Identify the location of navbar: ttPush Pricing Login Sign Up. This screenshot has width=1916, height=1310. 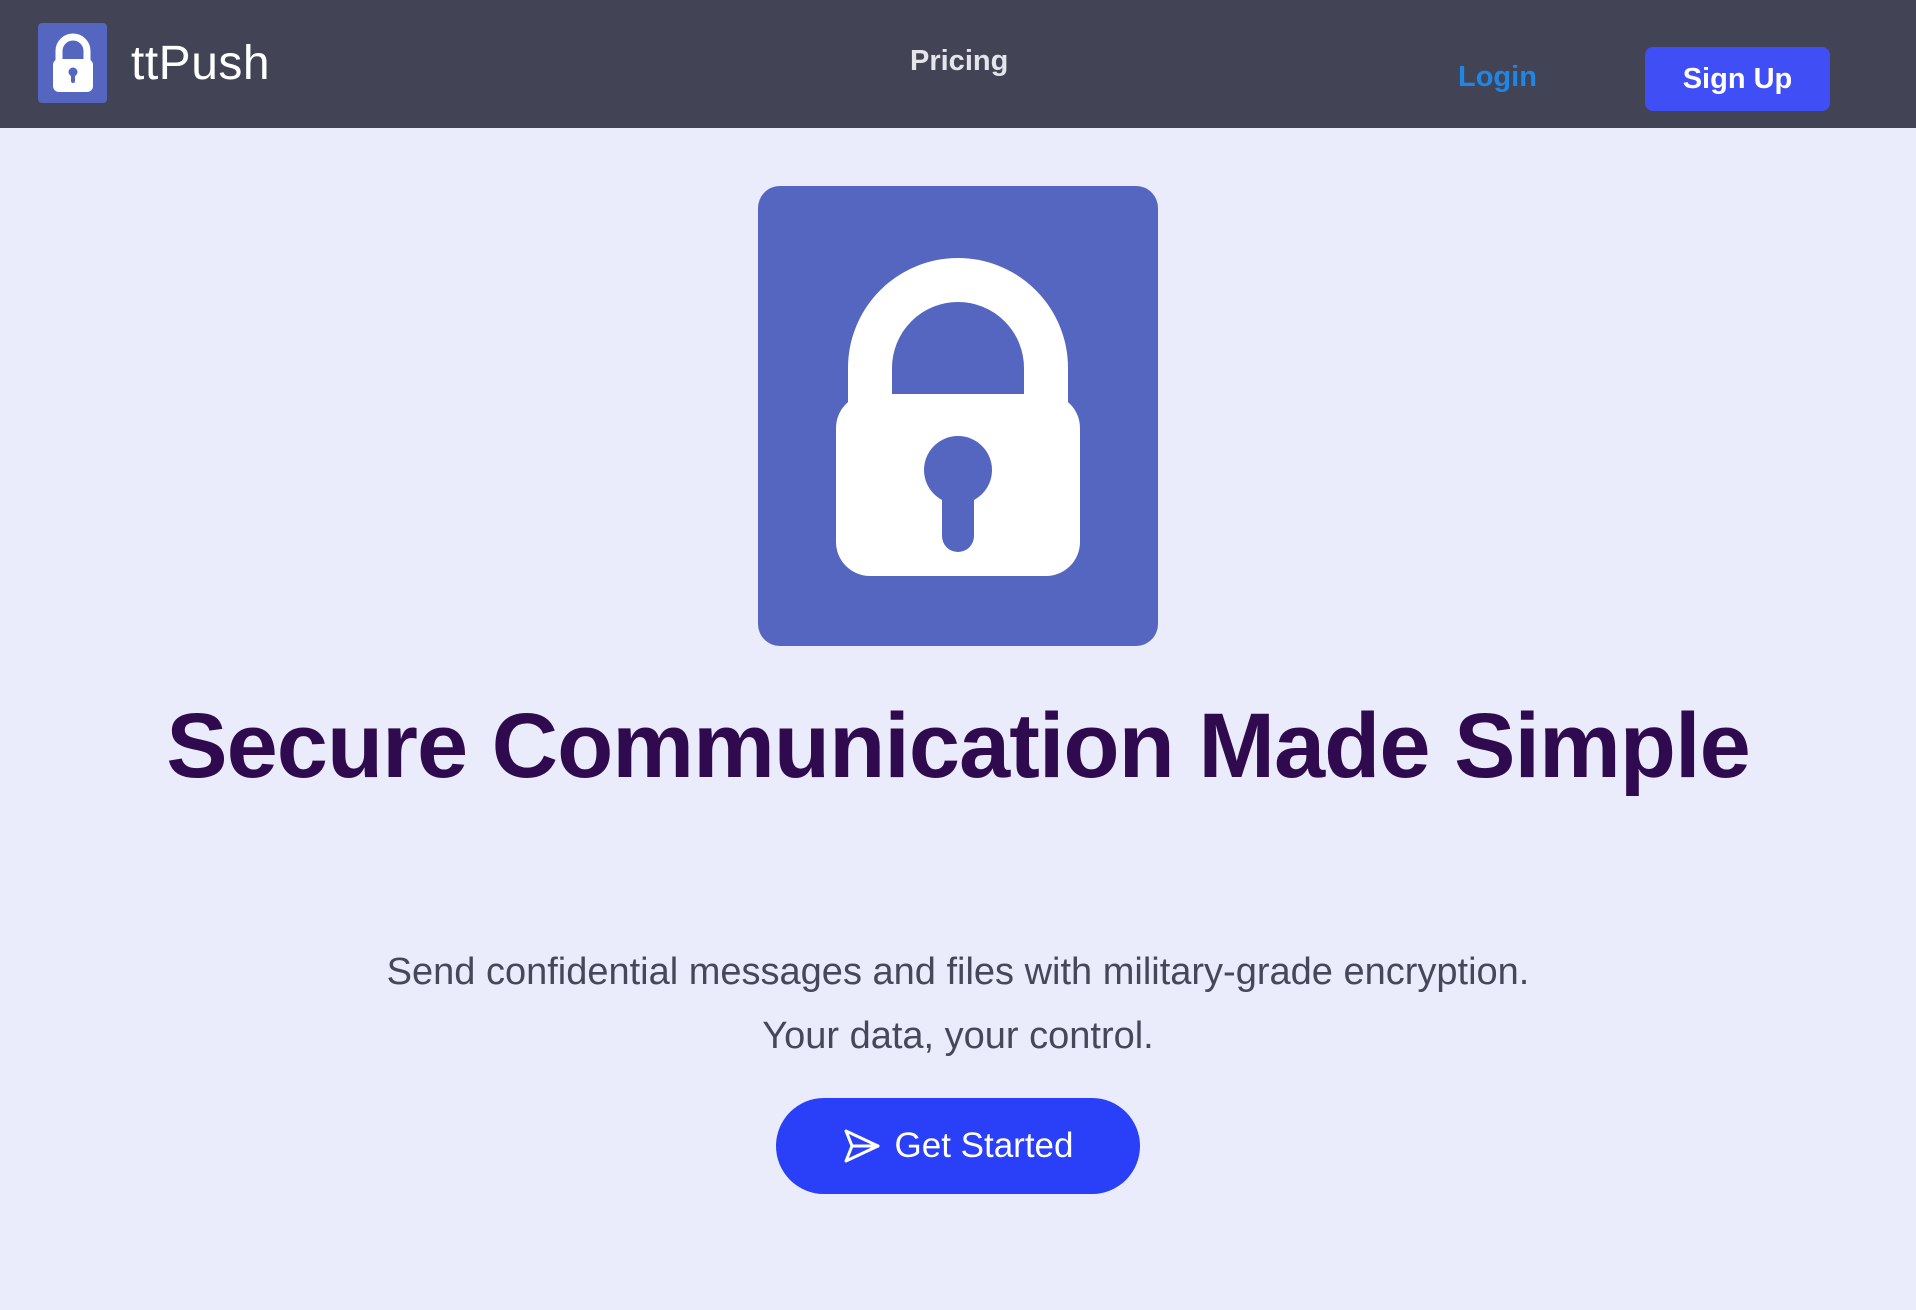
(958, 64).